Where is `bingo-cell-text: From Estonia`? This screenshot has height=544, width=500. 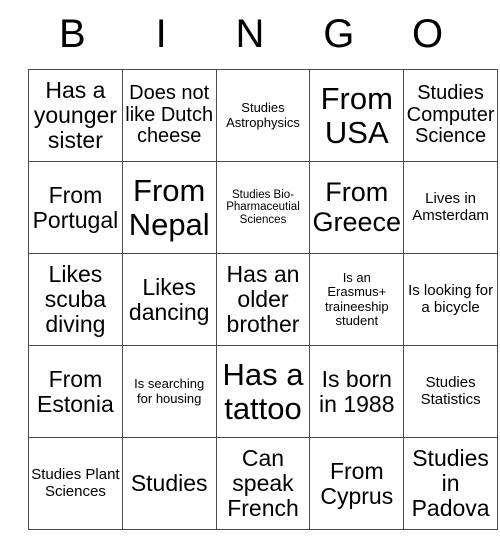 bingo-cell-text: From Estonia is located at coordinates (75, 391).